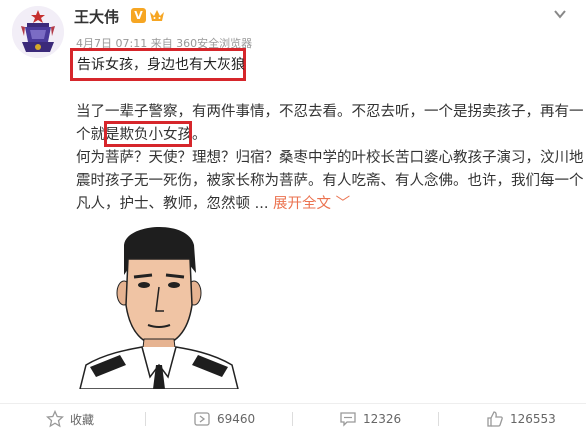  Describe the element at coordinates (159, 302) in the screenshot. I see `post-image` at that location.